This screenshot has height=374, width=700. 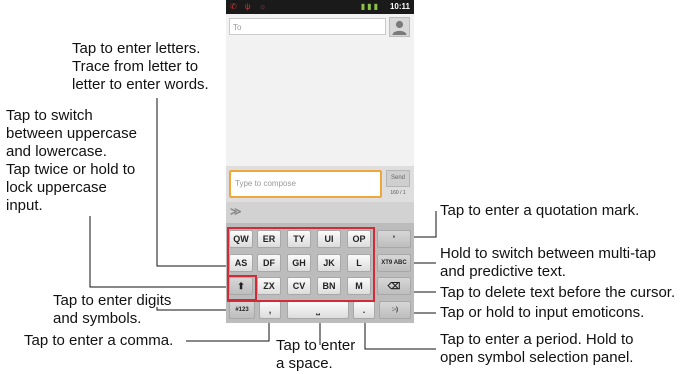 I want to click on key-comma: ,, so click(x=270, y=310).